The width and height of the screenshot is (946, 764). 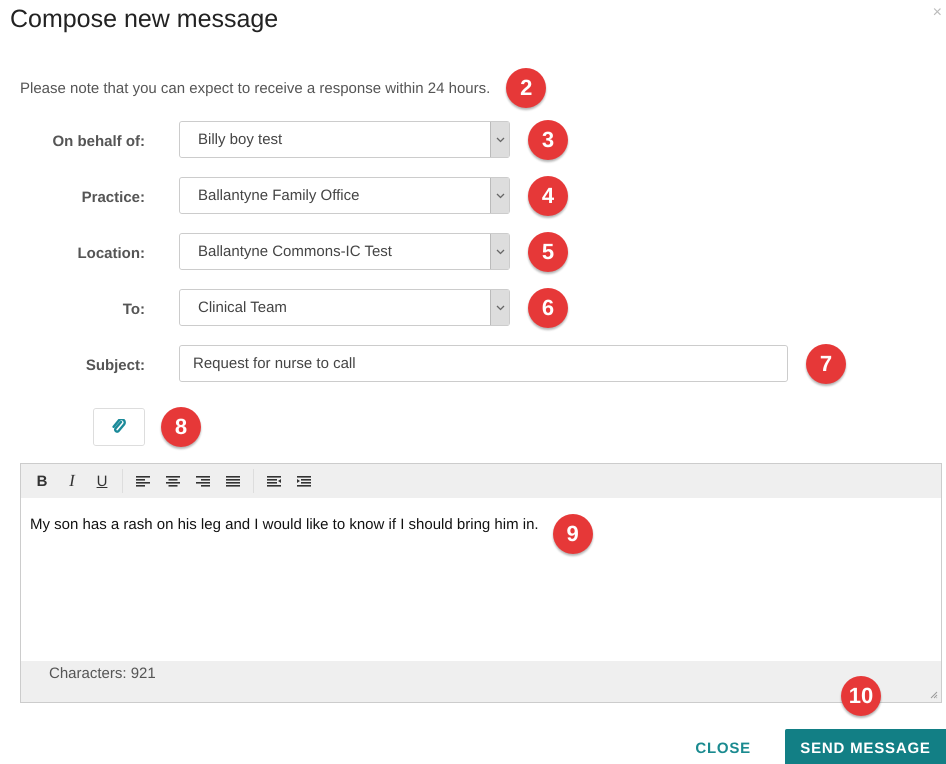 I want to click on close-button: CLOSE, so click(x=723, y=748).